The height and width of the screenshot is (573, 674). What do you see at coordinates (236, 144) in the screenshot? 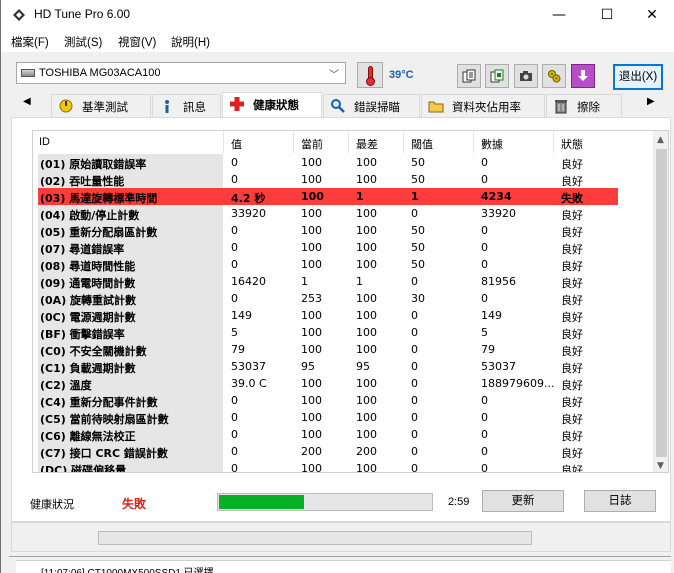
I see `col-value: 值` at bounding box center [236, 144].